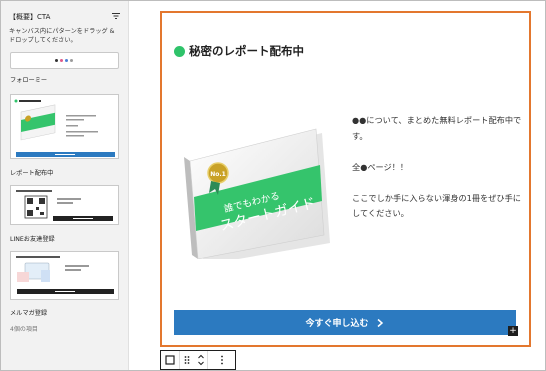 This screenshot has height=371, width=546. I want to click on more-options-button, so click(221, 360).